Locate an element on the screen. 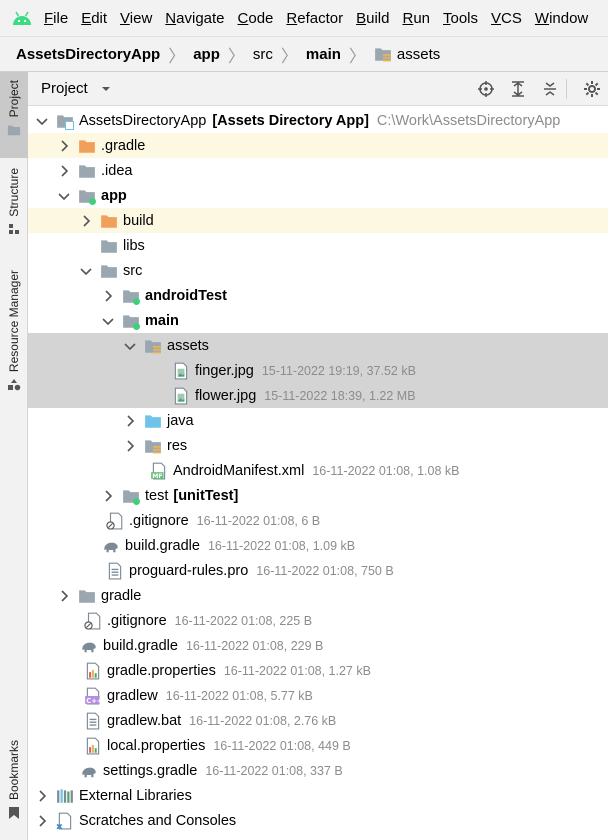 The height and width of the screenshot is (840, 608). expand-all-icon is located at coordinates (518, 89).